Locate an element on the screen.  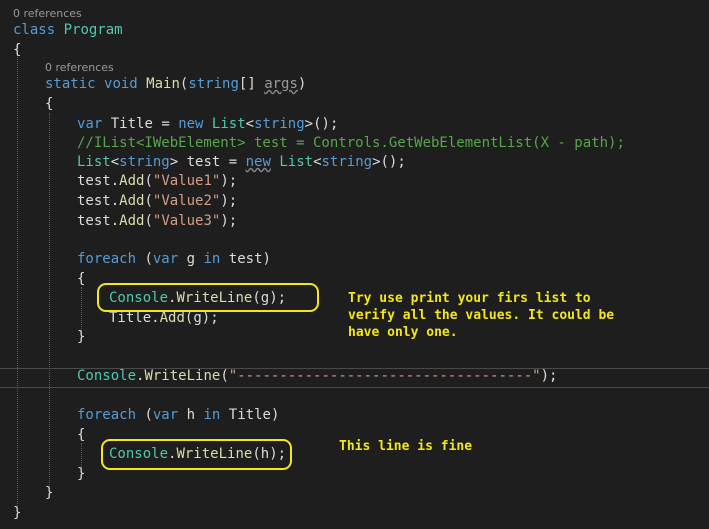
class-references-codelens: 0 references is located at coordinates (47, 13).